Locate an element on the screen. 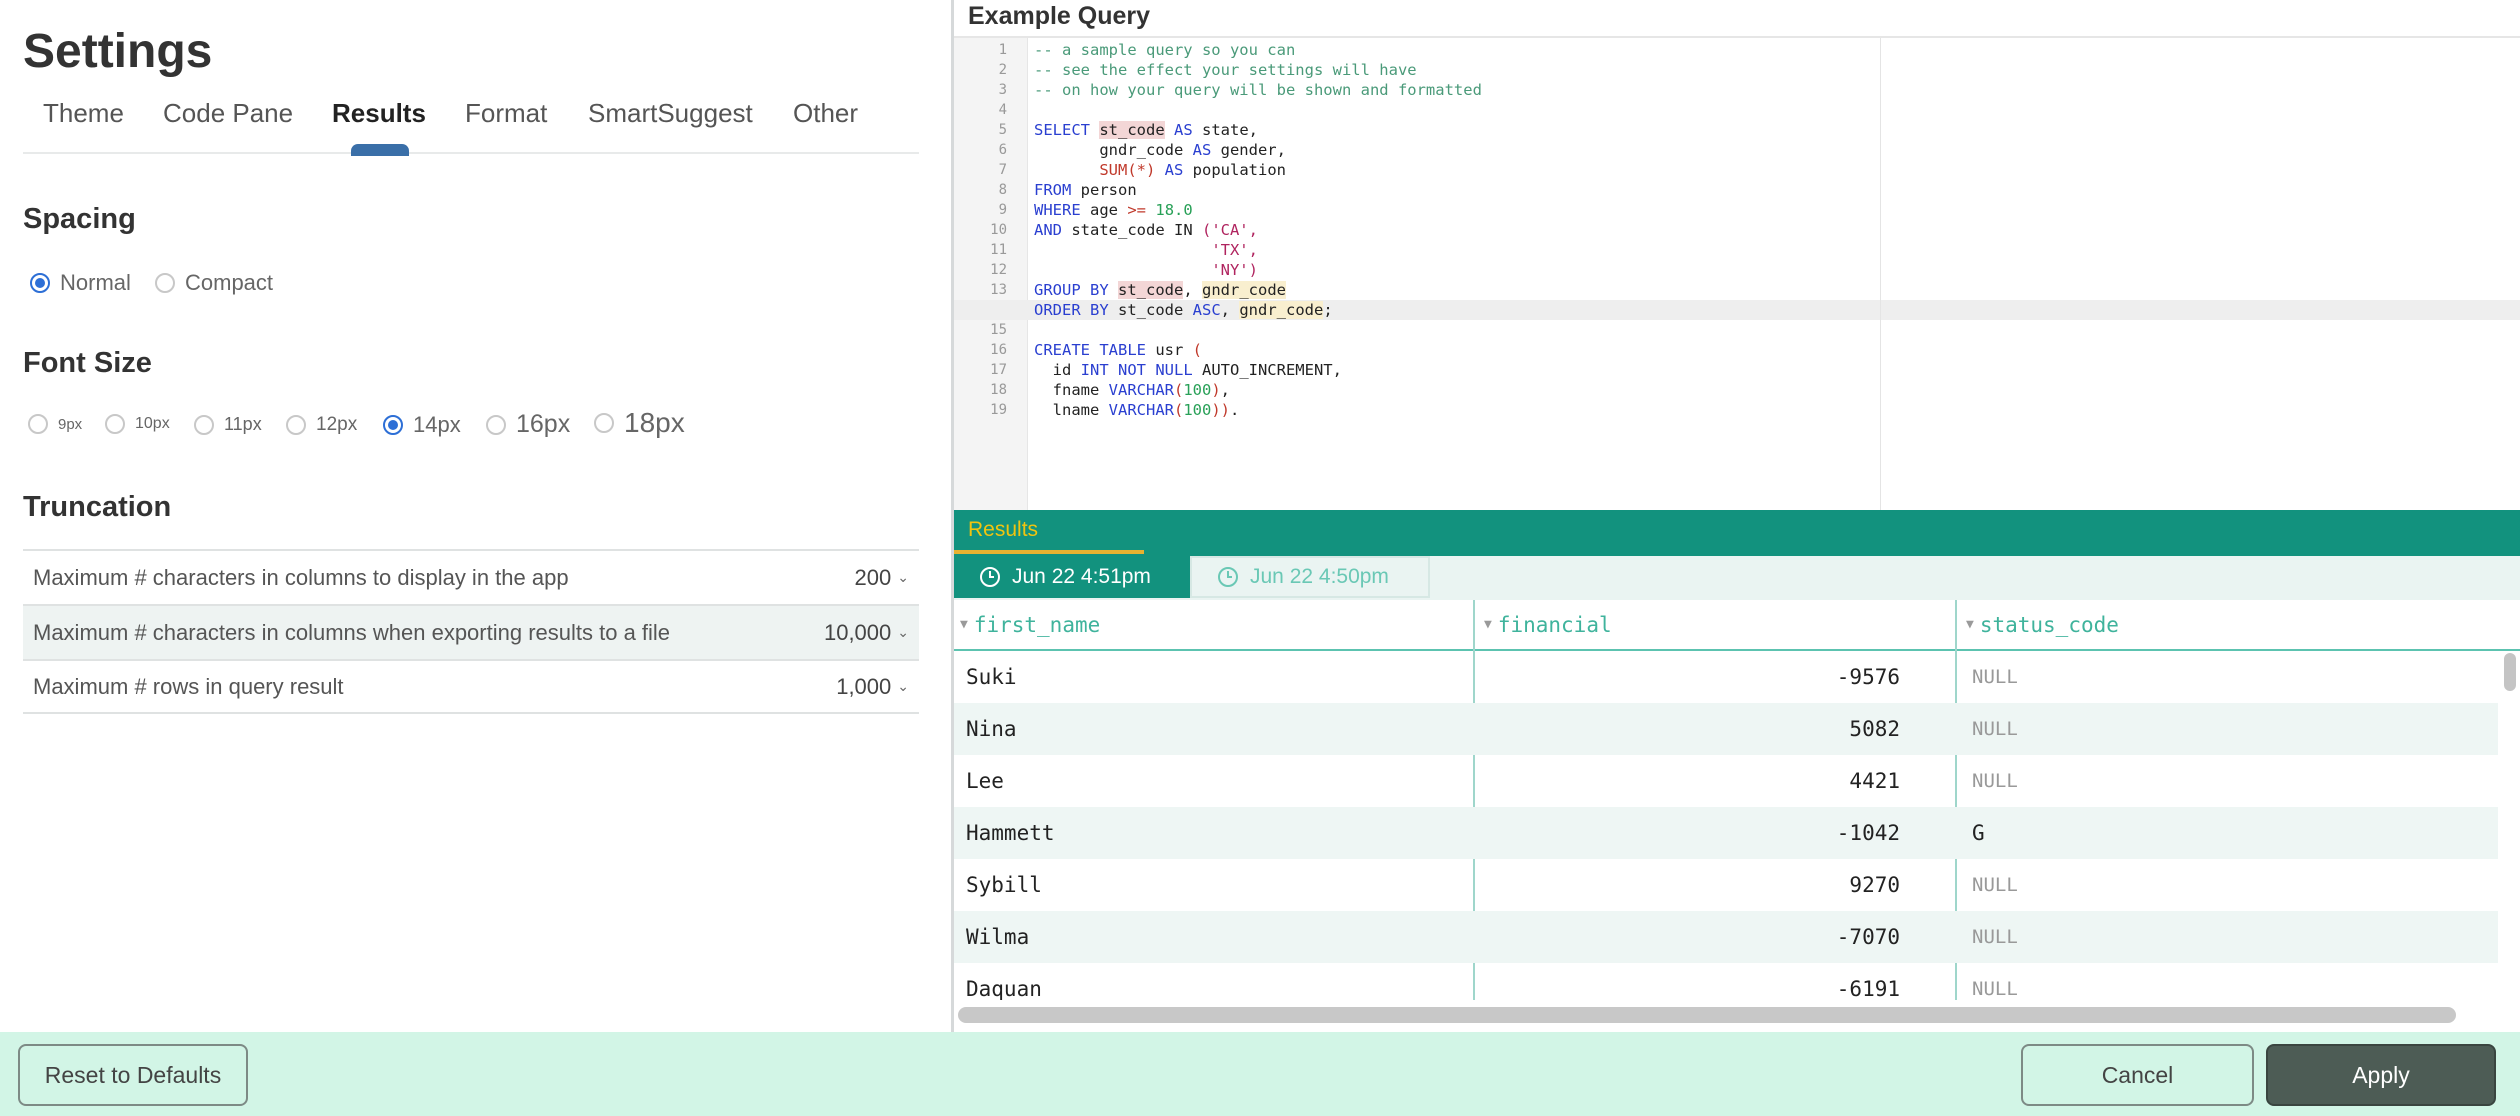 Image resolution: width=2520 pixels, height=1116 pixels. code-line: SELECT st_code AS state, is located at coordinates (1146, 130).